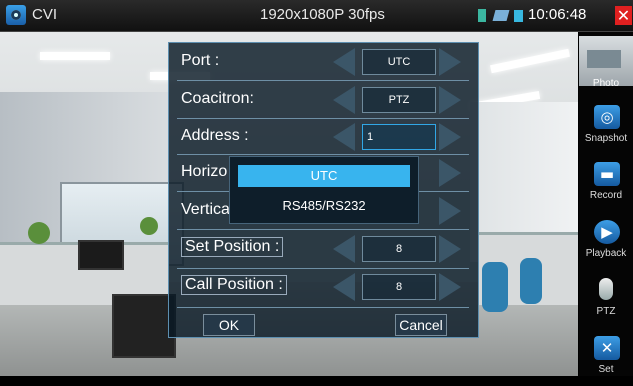  What do you see at coordinates (606, 83) in the screenshot?
I see `sidebar-label: Photo` at bounding box center [606, 83].